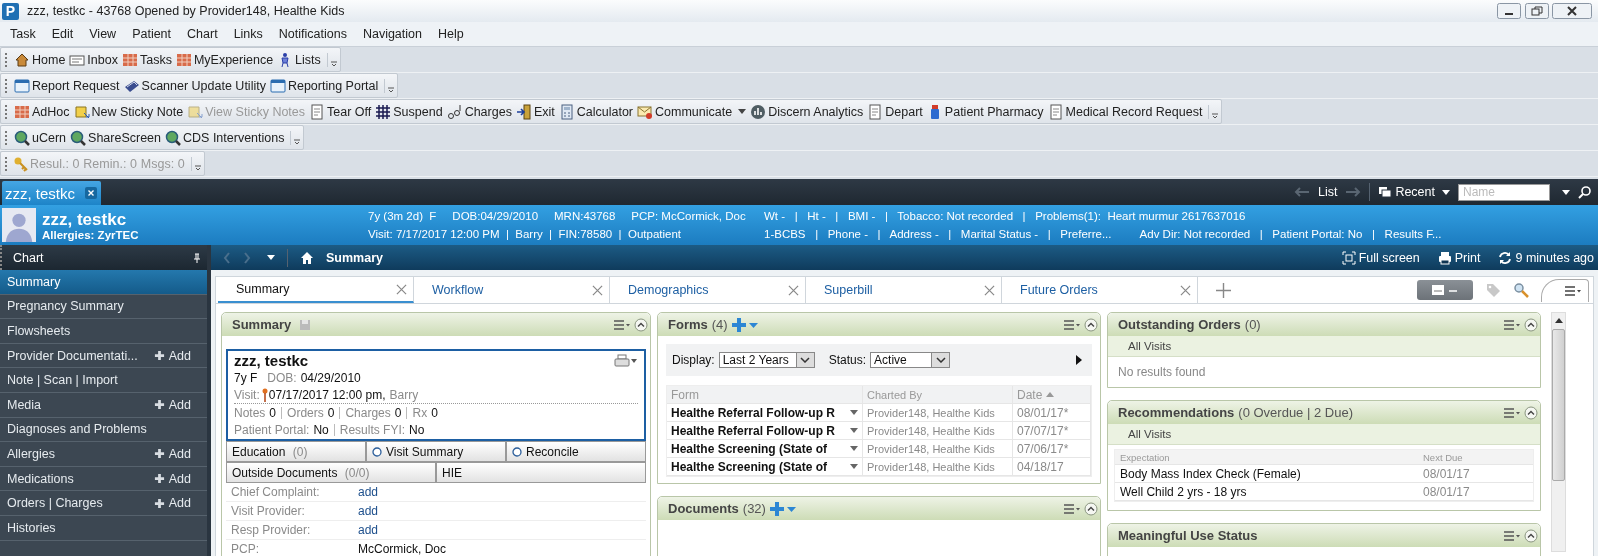 This screenshot has width=1598, height=556. I want to click on minimize-icon, so click(1509, 11).